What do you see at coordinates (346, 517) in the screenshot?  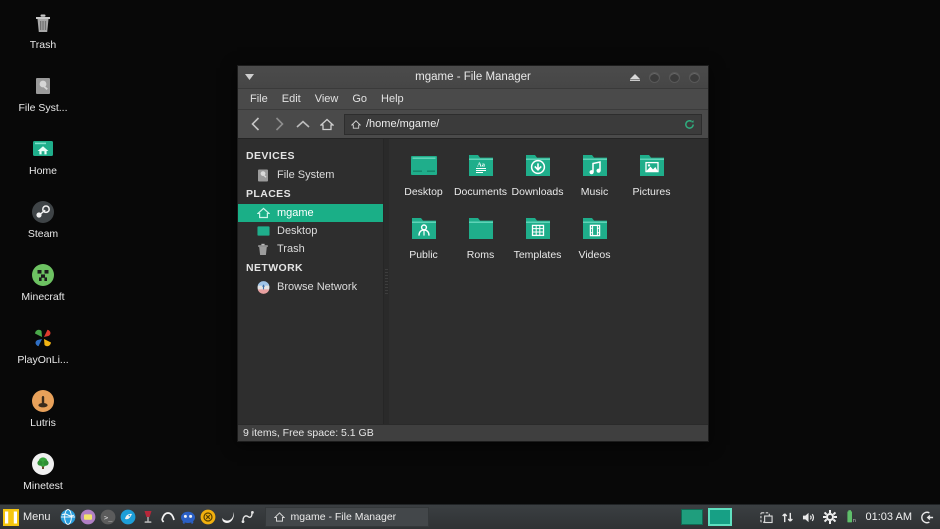 I see `taskbar-window-button: mgame - File Manager` at bounding box center [346, 517].